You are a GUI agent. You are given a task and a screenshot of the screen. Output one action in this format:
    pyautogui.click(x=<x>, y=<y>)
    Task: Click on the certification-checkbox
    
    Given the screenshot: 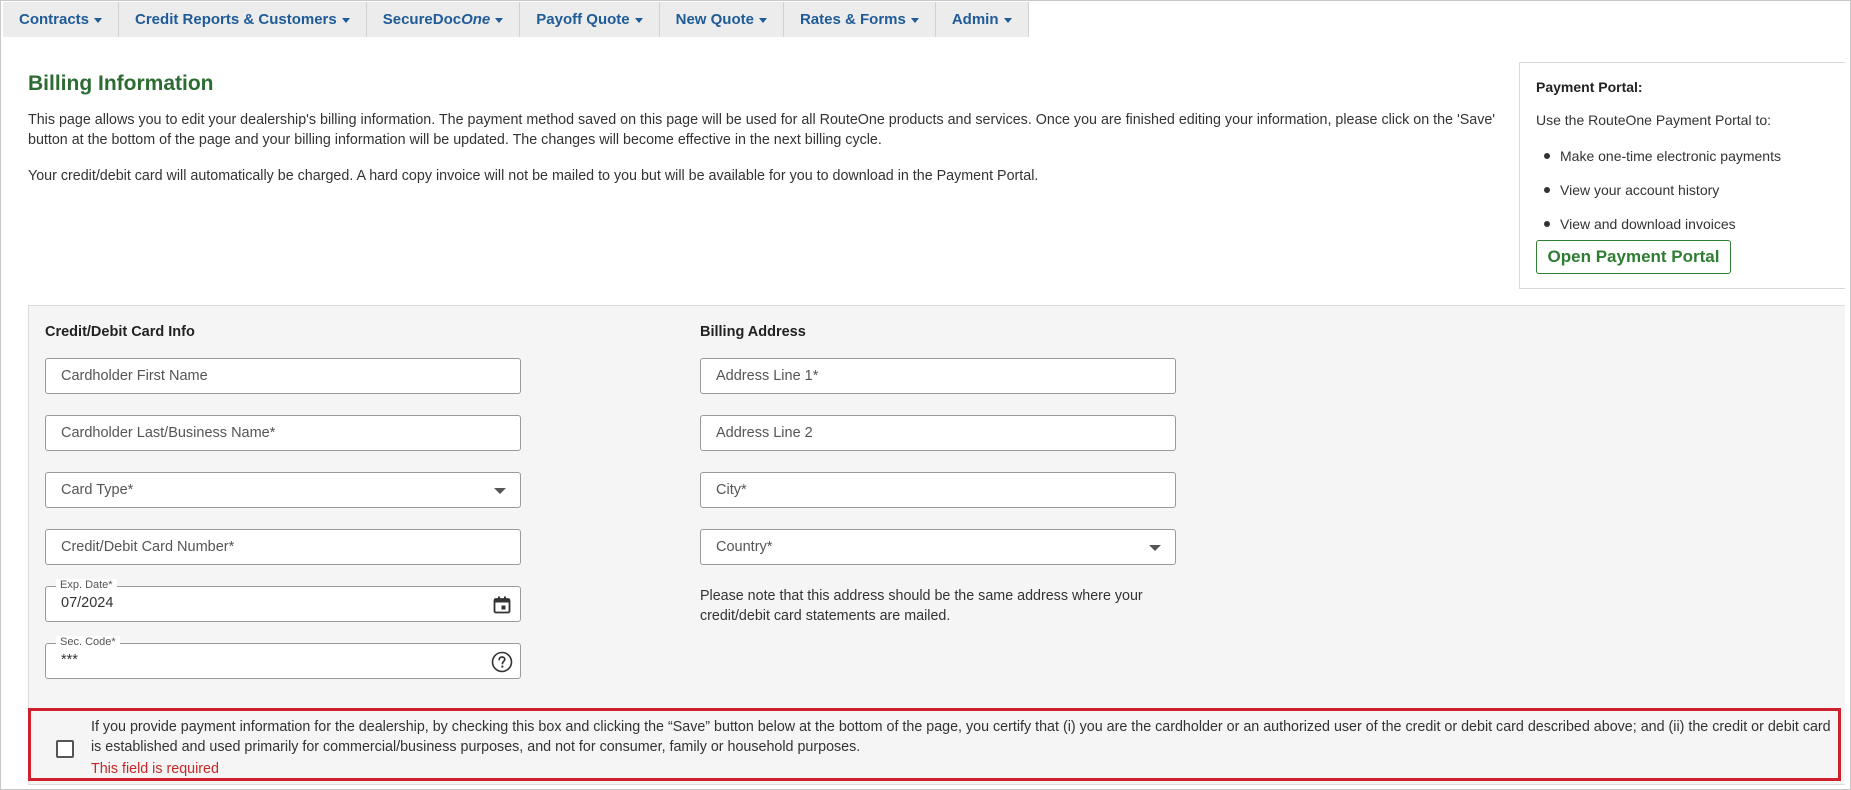 What is the action you would take?
    pyautogui.click(x=65, y=749)
    